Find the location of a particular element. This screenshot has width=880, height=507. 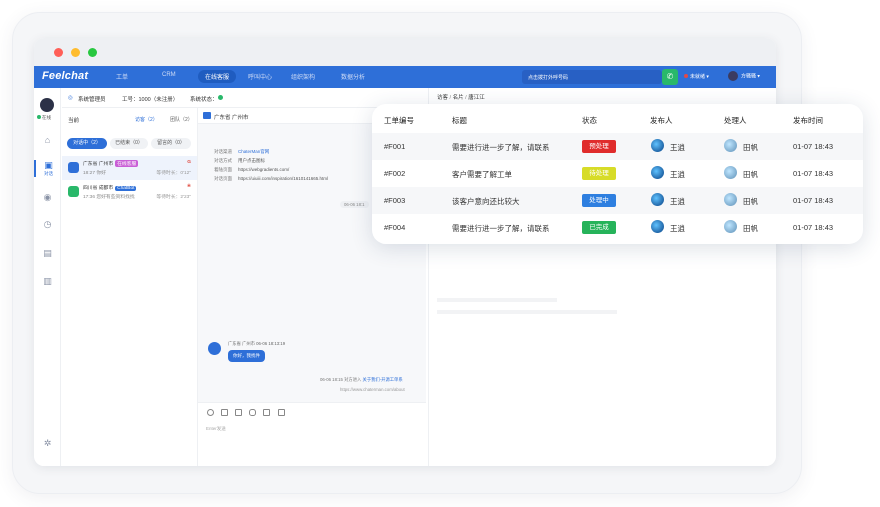

bar-chart-icon: ▥ is located at coordinates (47, 281).